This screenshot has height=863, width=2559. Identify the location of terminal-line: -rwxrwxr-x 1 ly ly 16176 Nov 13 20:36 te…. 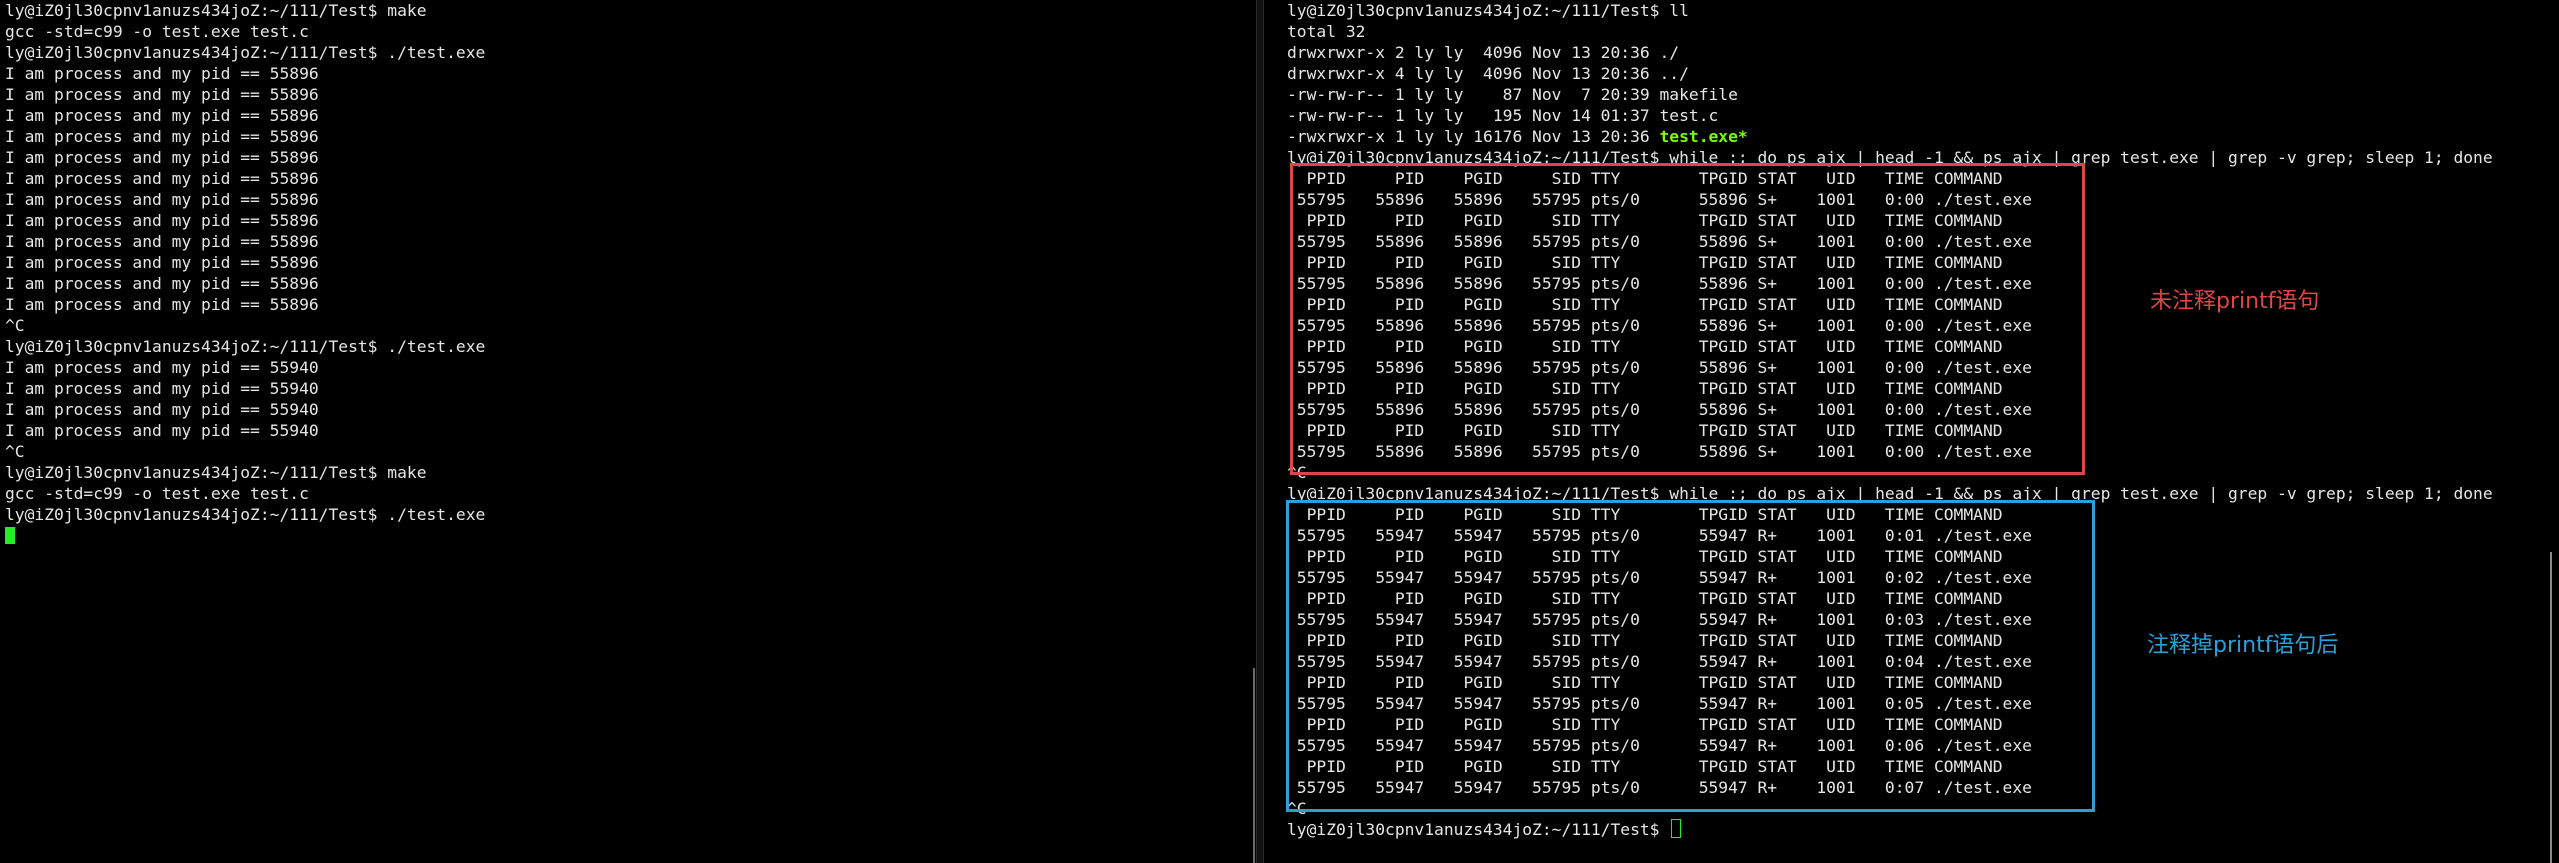
(1890, 136).